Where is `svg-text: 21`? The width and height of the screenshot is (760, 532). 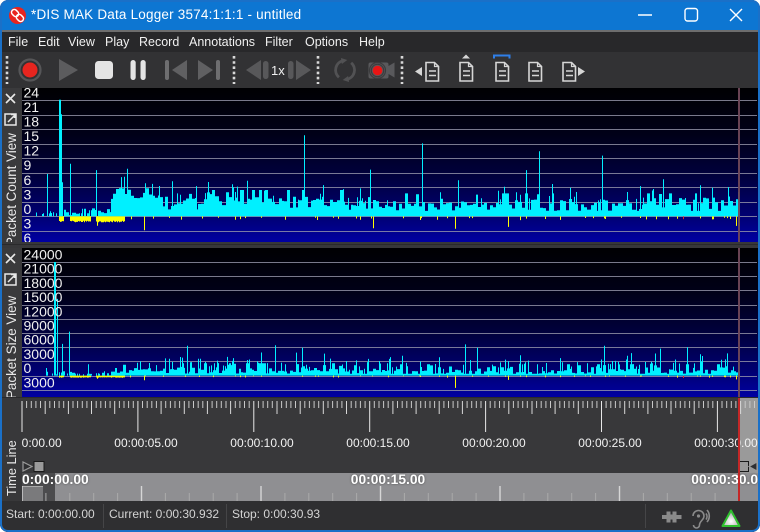
svg-text: 21 is located at coordinates (32, 107).